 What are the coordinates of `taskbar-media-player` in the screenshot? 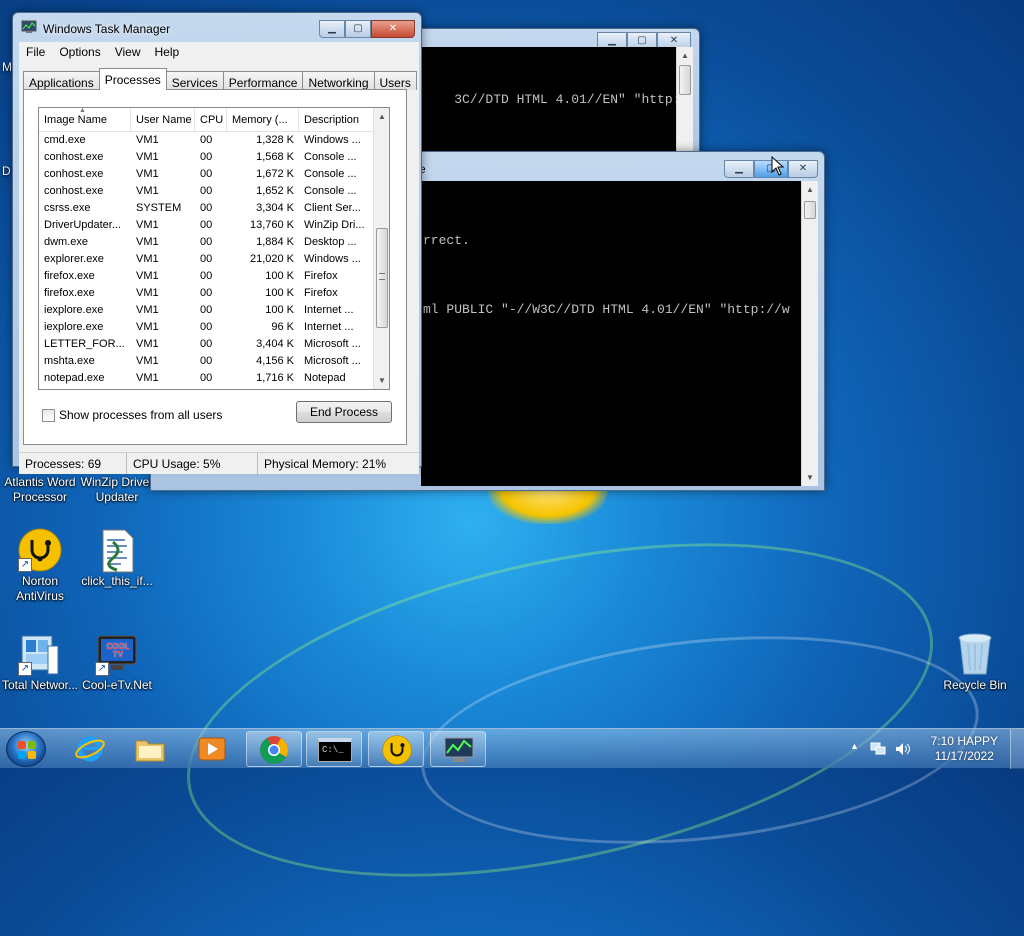 It's located at (212, 749).